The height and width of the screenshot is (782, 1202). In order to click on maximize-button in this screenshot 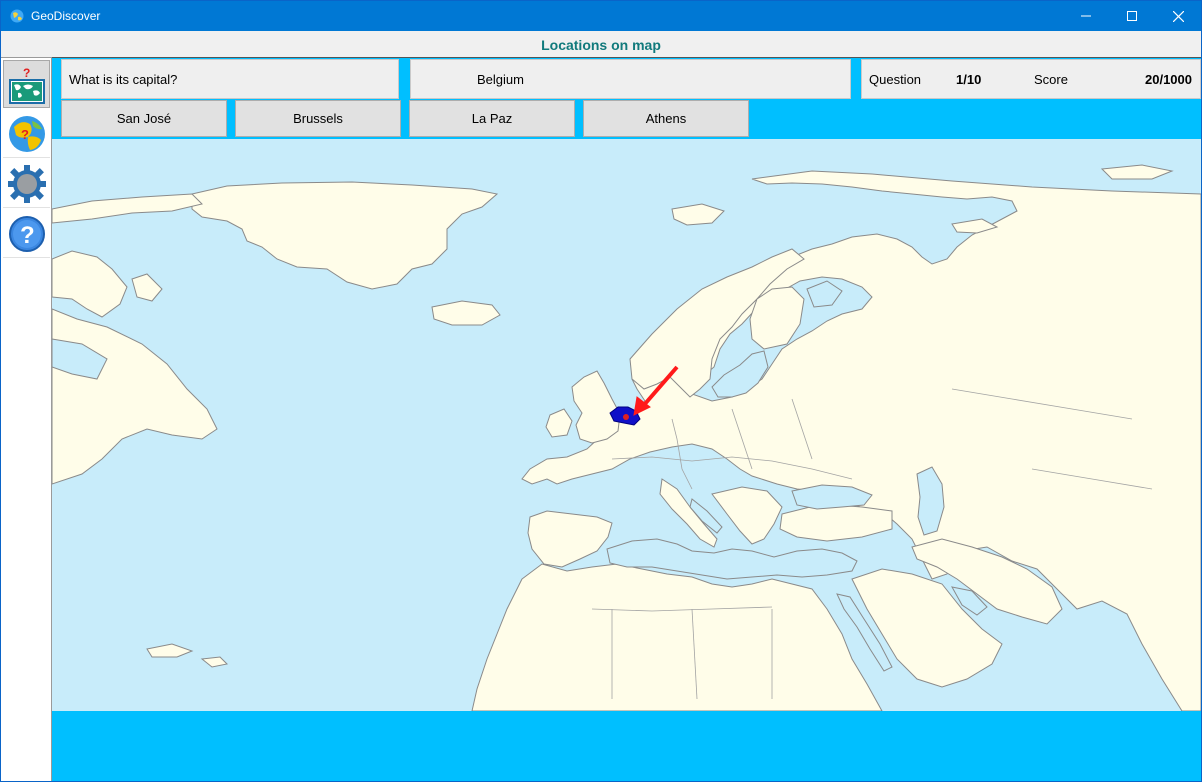, I will do `click(1132, 16)`.